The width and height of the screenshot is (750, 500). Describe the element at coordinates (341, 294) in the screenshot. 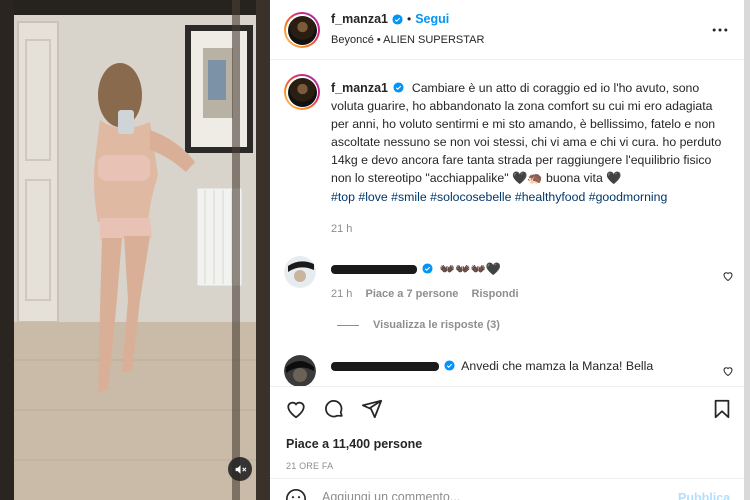

I see `comment-timestamp: 21 h` at that location.